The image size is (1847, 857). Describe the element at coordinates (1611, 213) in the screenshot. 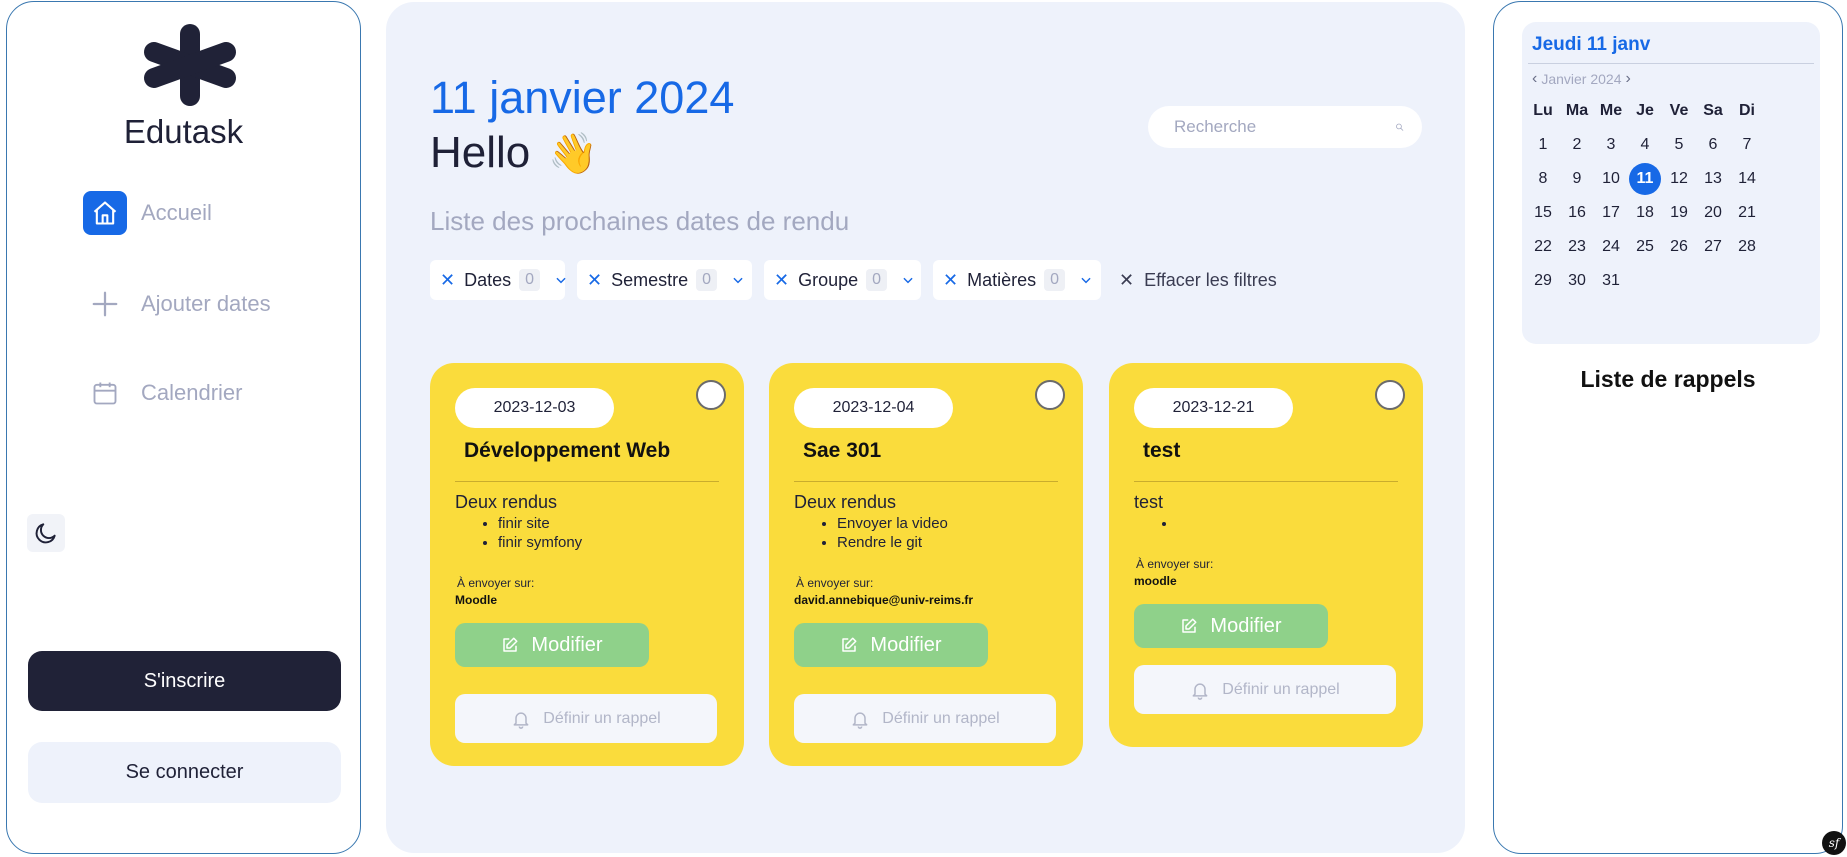

I see `calendar-day: 17` at that location.